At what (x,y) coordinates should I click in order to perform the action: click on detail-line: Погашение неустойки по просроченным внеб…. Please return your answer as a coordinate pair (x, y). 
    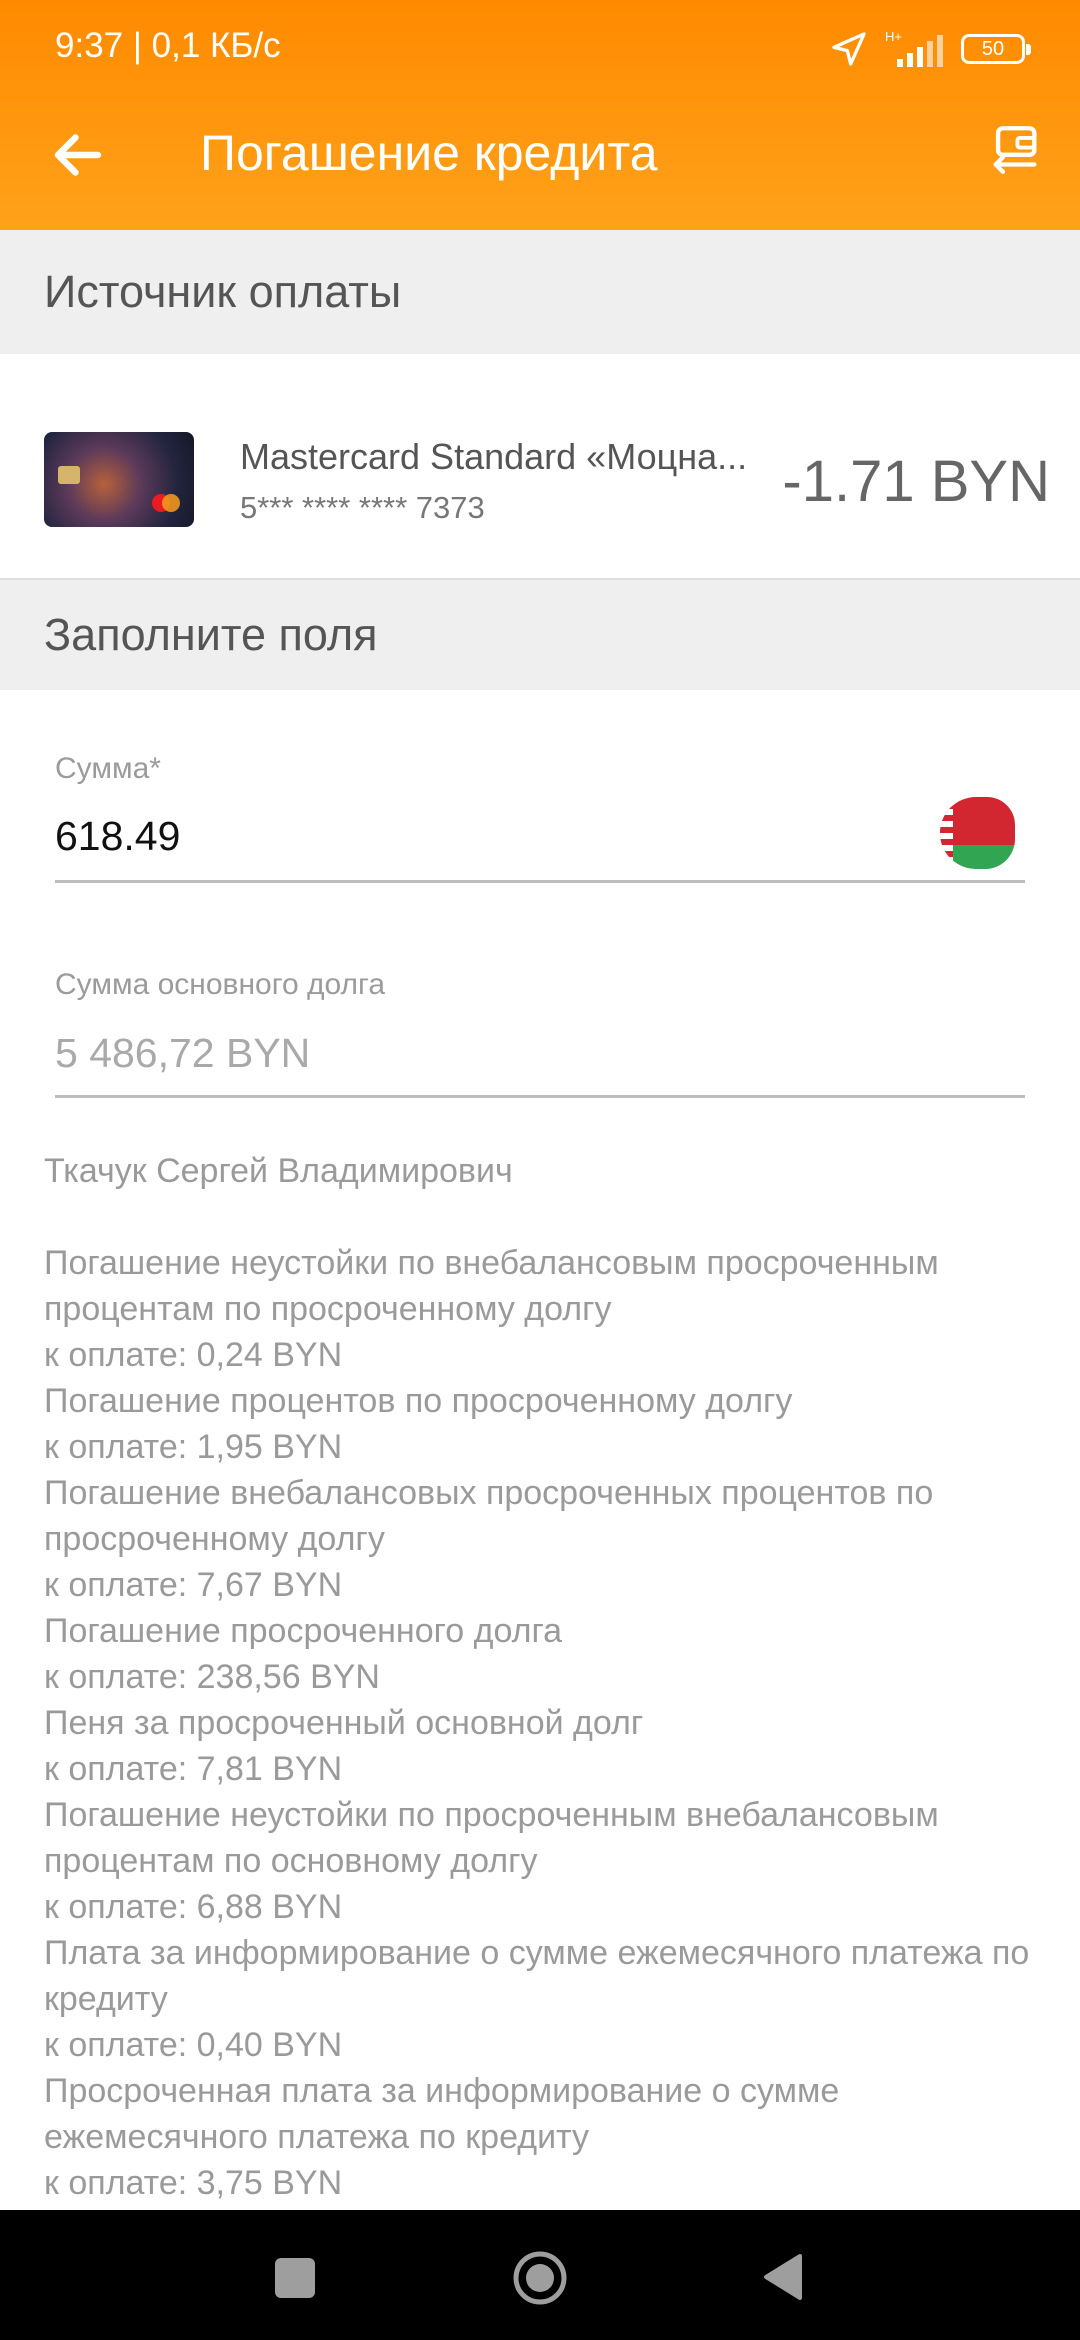
    Looking at the image, I should click on (491, 1838).